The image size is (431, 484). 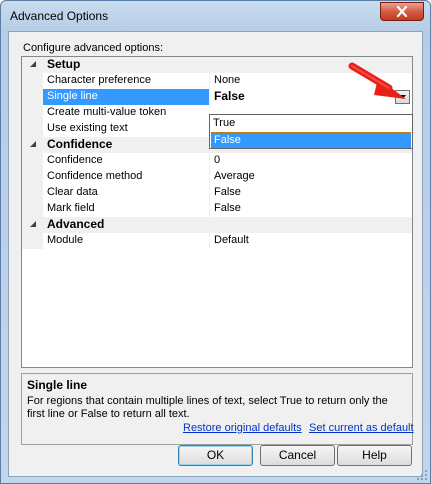 What do you see at coordinates (99, 80) in the screenshot?
I see `property-name: Character preference` at bounding box center [99, 80].